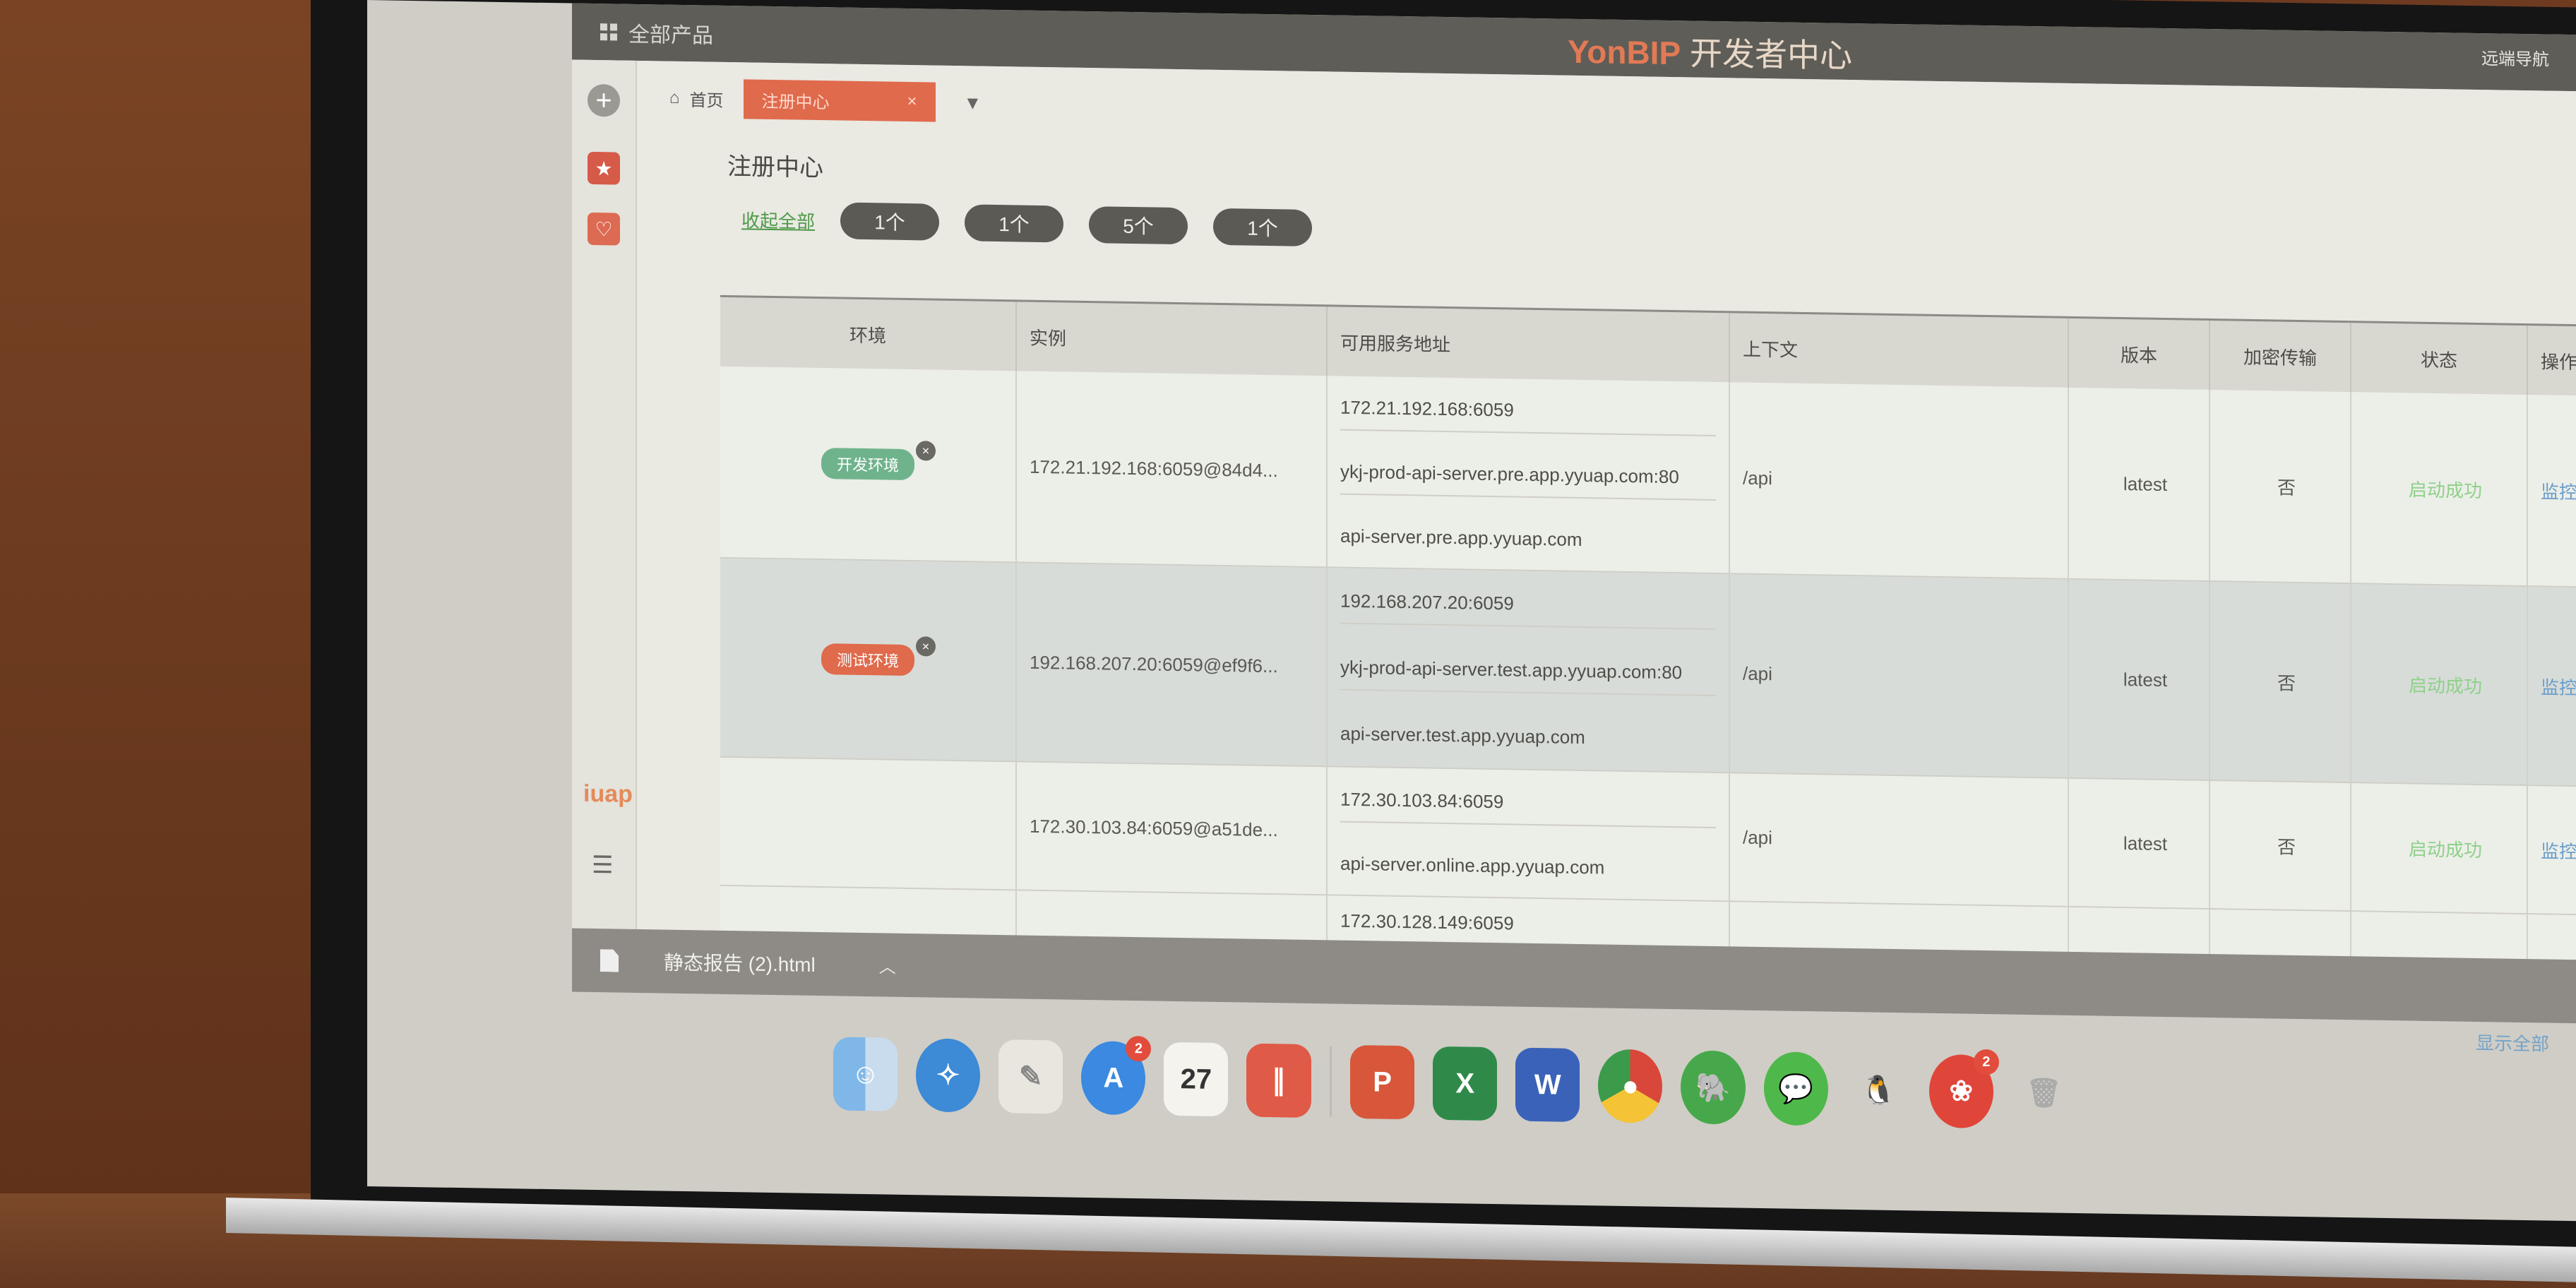 This screenshot has height=1288, width=2576. What do you see at coordinates (609, 960) in the screenshot?
I see `file-icon` at bounding box center [609, 960].